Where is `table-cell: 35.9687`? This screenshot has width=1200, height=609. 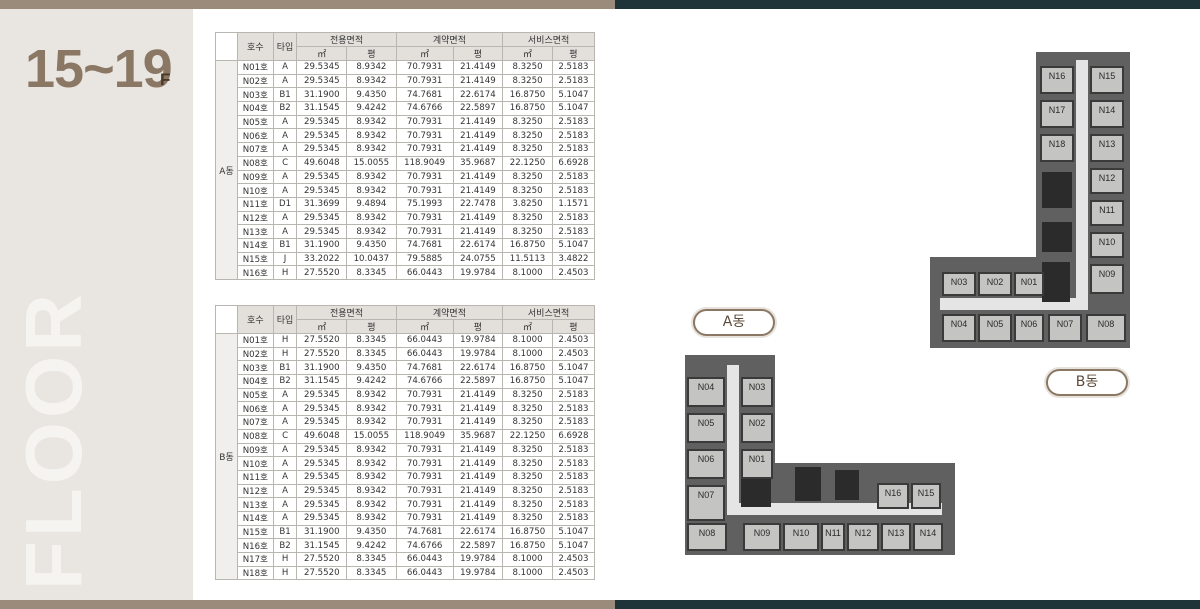 table-cell: 35.9687 is located at coordinates (478, 163).